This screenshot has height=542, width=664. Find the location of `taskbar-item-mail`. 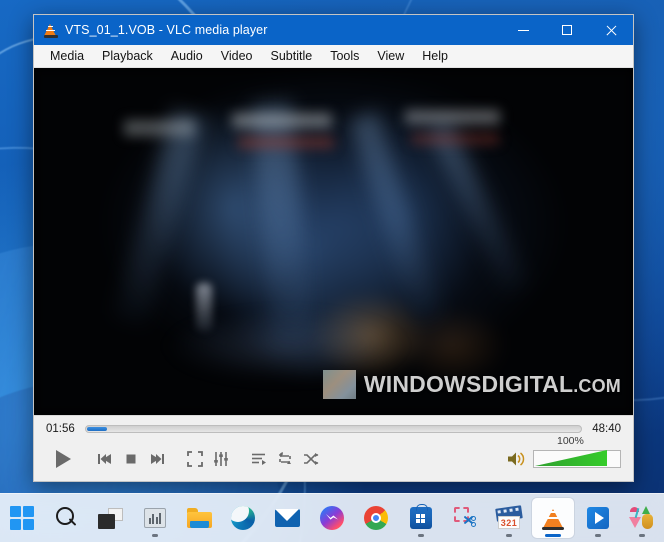

taskbar-item-mail is located at coordinates (288, 518).